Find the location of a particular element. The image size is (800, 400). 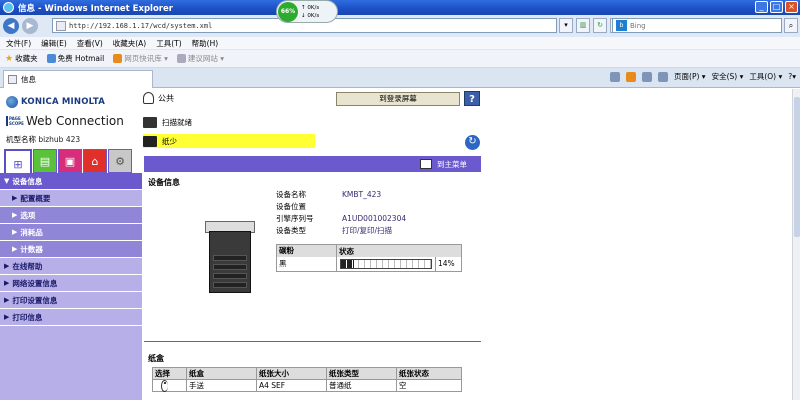

web-connection-title: Web Connection is located at coordinates (75, 121).